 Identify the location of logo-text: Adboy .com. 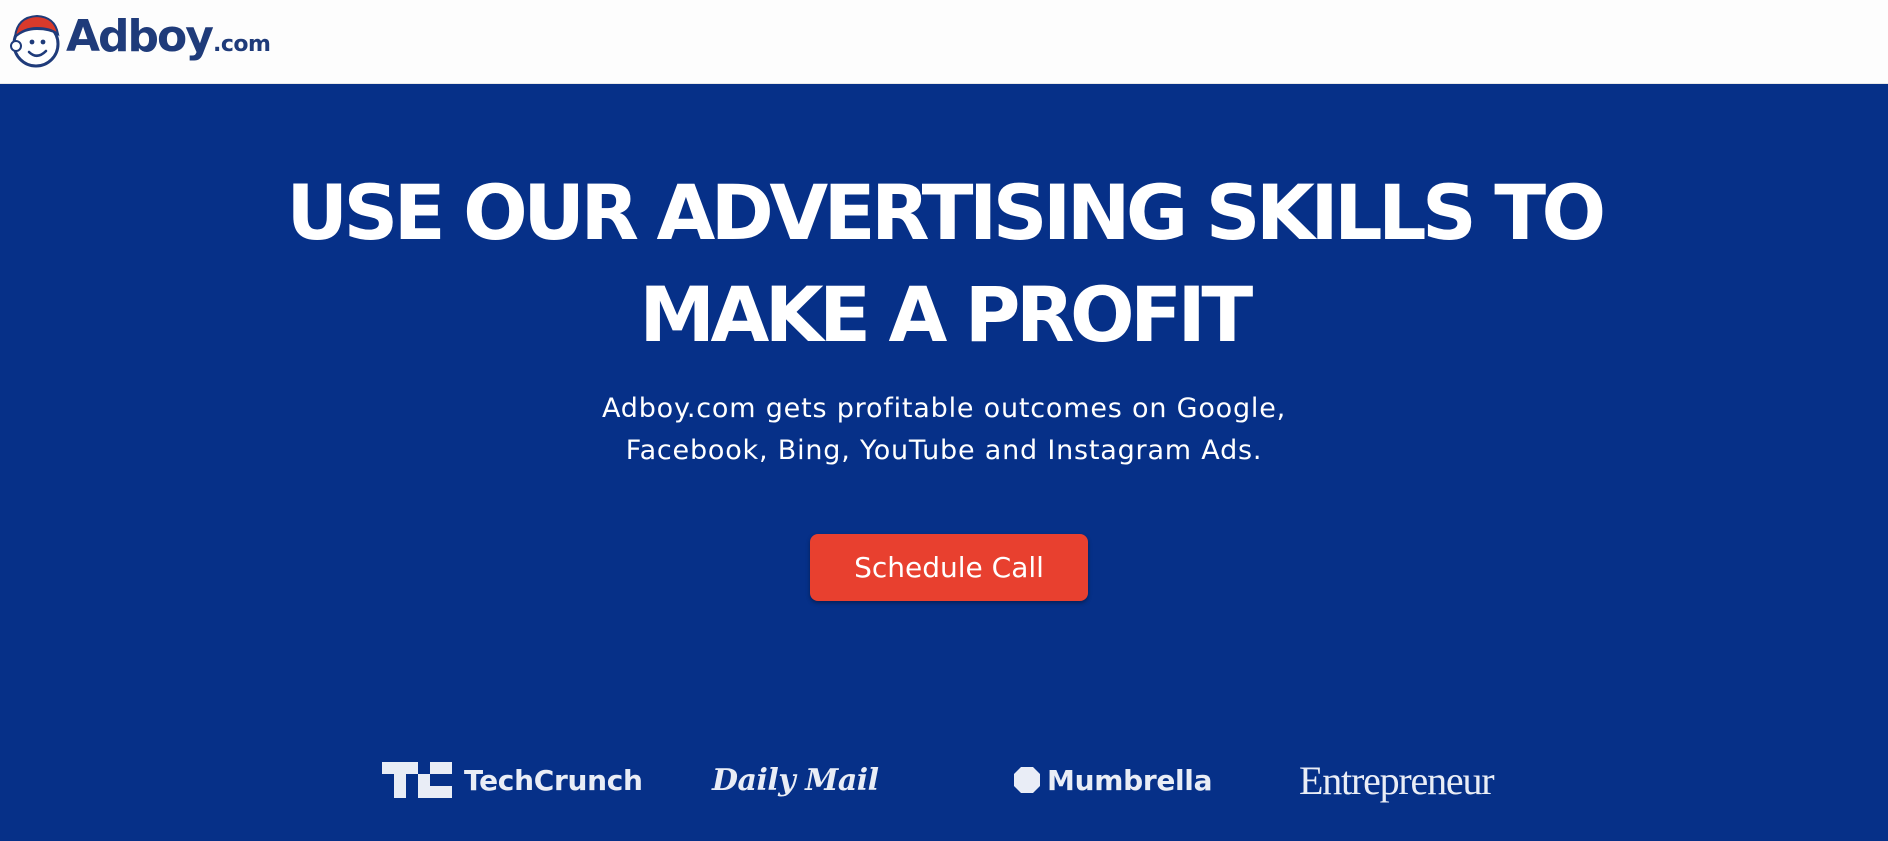
(168, 36).